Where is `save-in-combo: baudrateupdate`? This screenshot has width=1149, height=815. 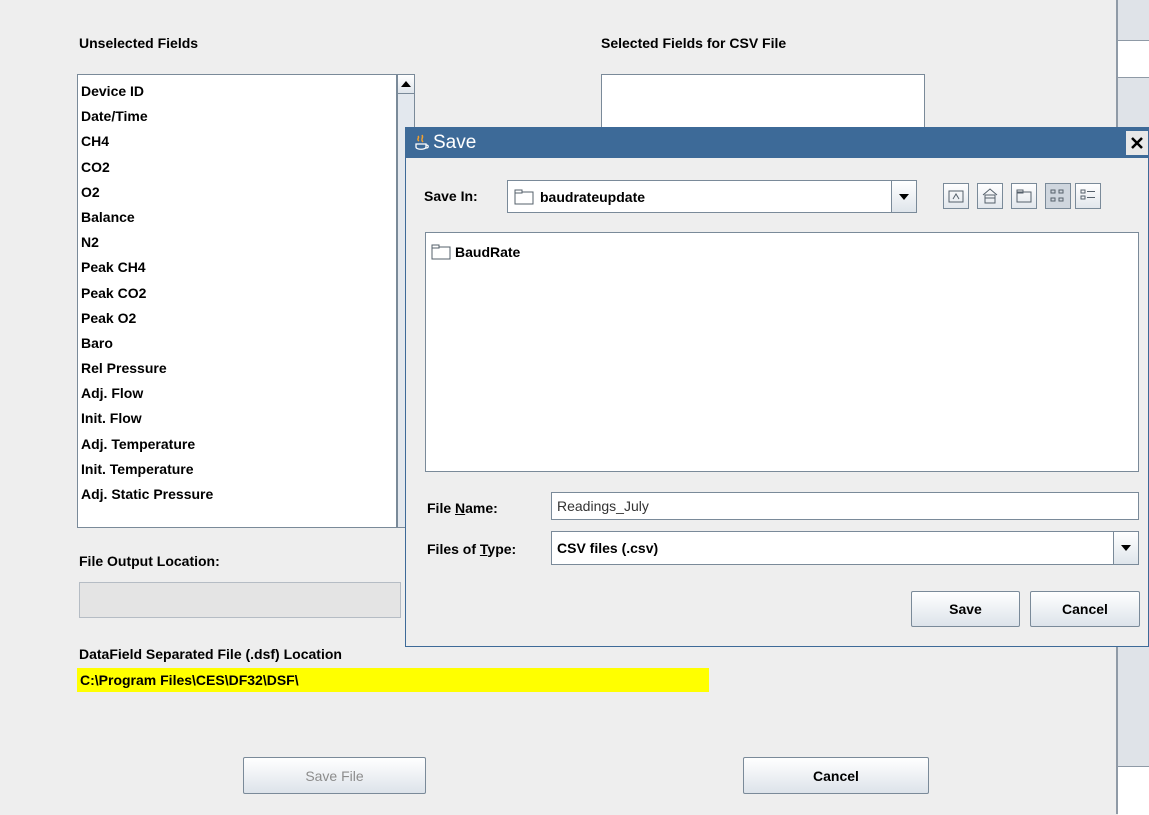
save-in-combo: baudrateupdate is located at coordinates (712, 196).